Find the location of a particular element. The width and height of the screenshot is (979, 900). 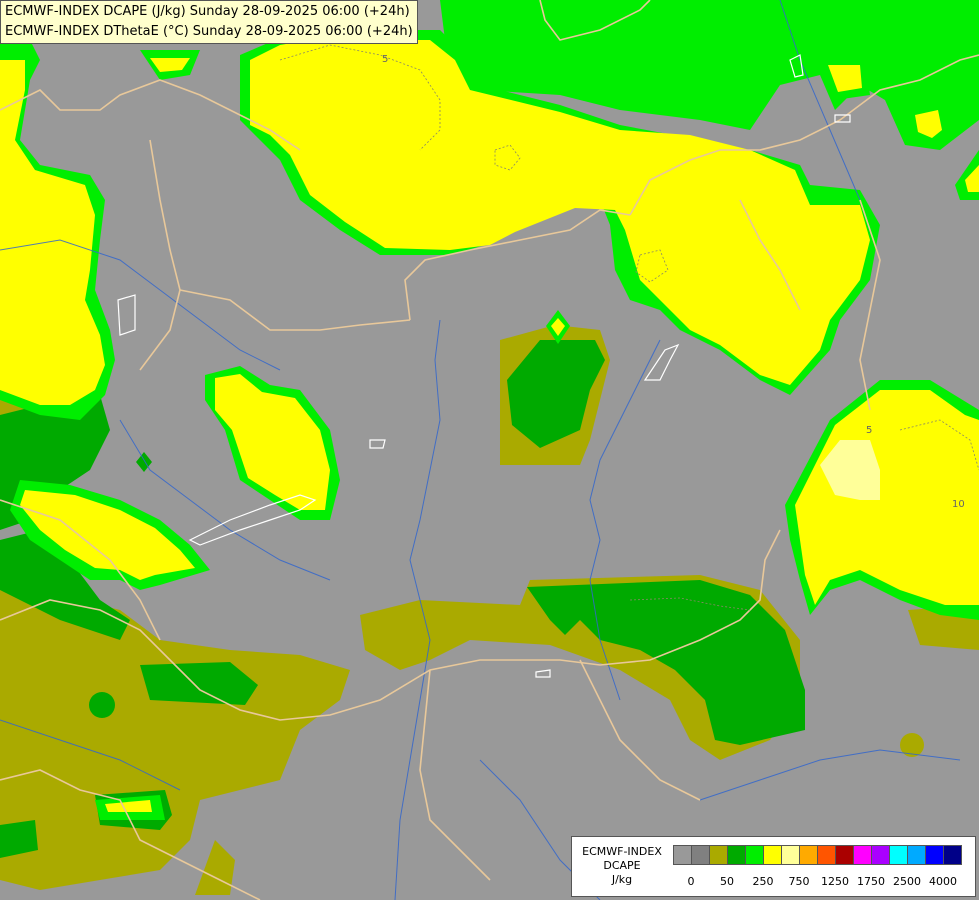

legend-tick-label: 1750 is located at coordinates (871, 881).